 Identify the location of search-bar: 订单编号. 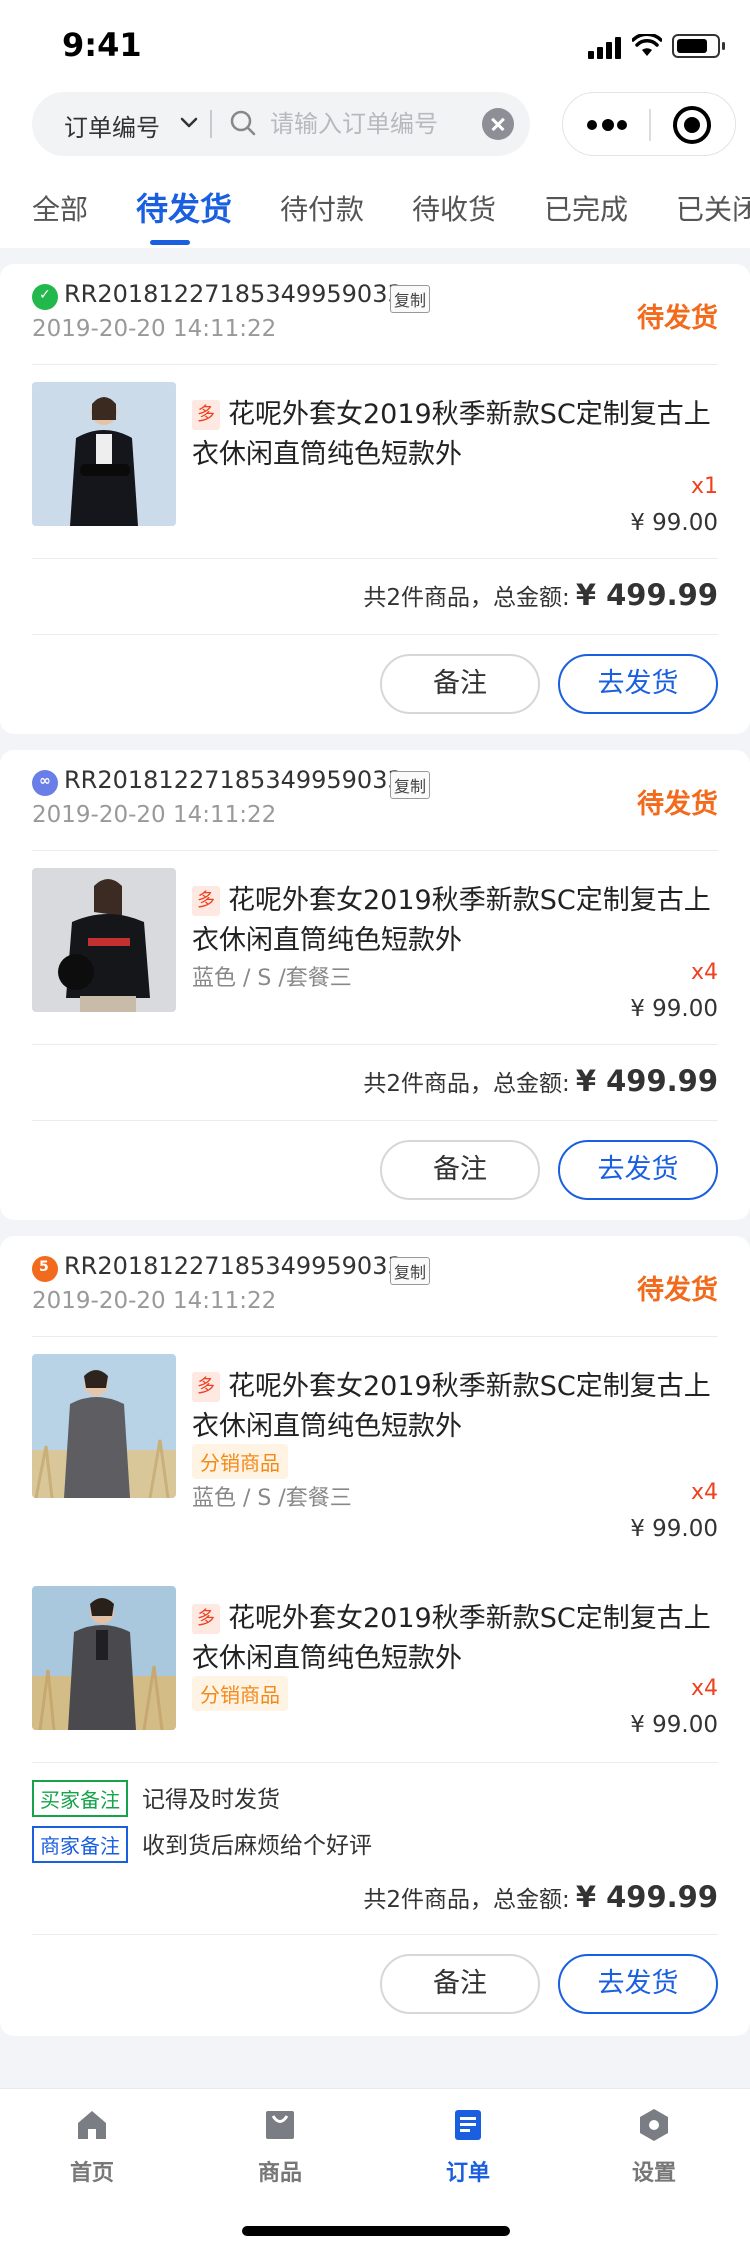
(281, 124).